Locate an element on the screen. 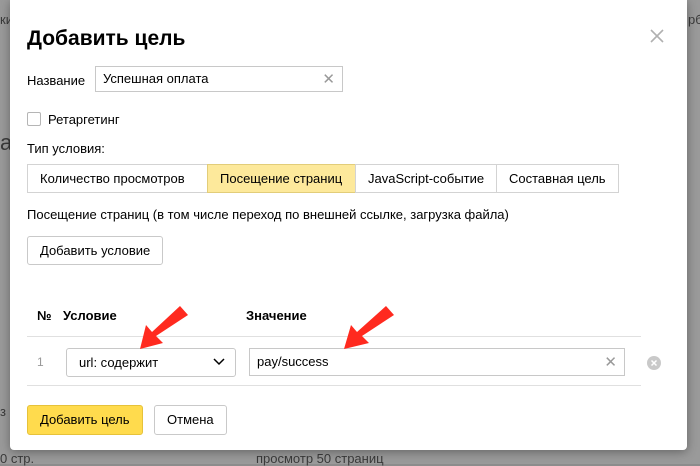  remove-icon is located at coordinates (654, 363).